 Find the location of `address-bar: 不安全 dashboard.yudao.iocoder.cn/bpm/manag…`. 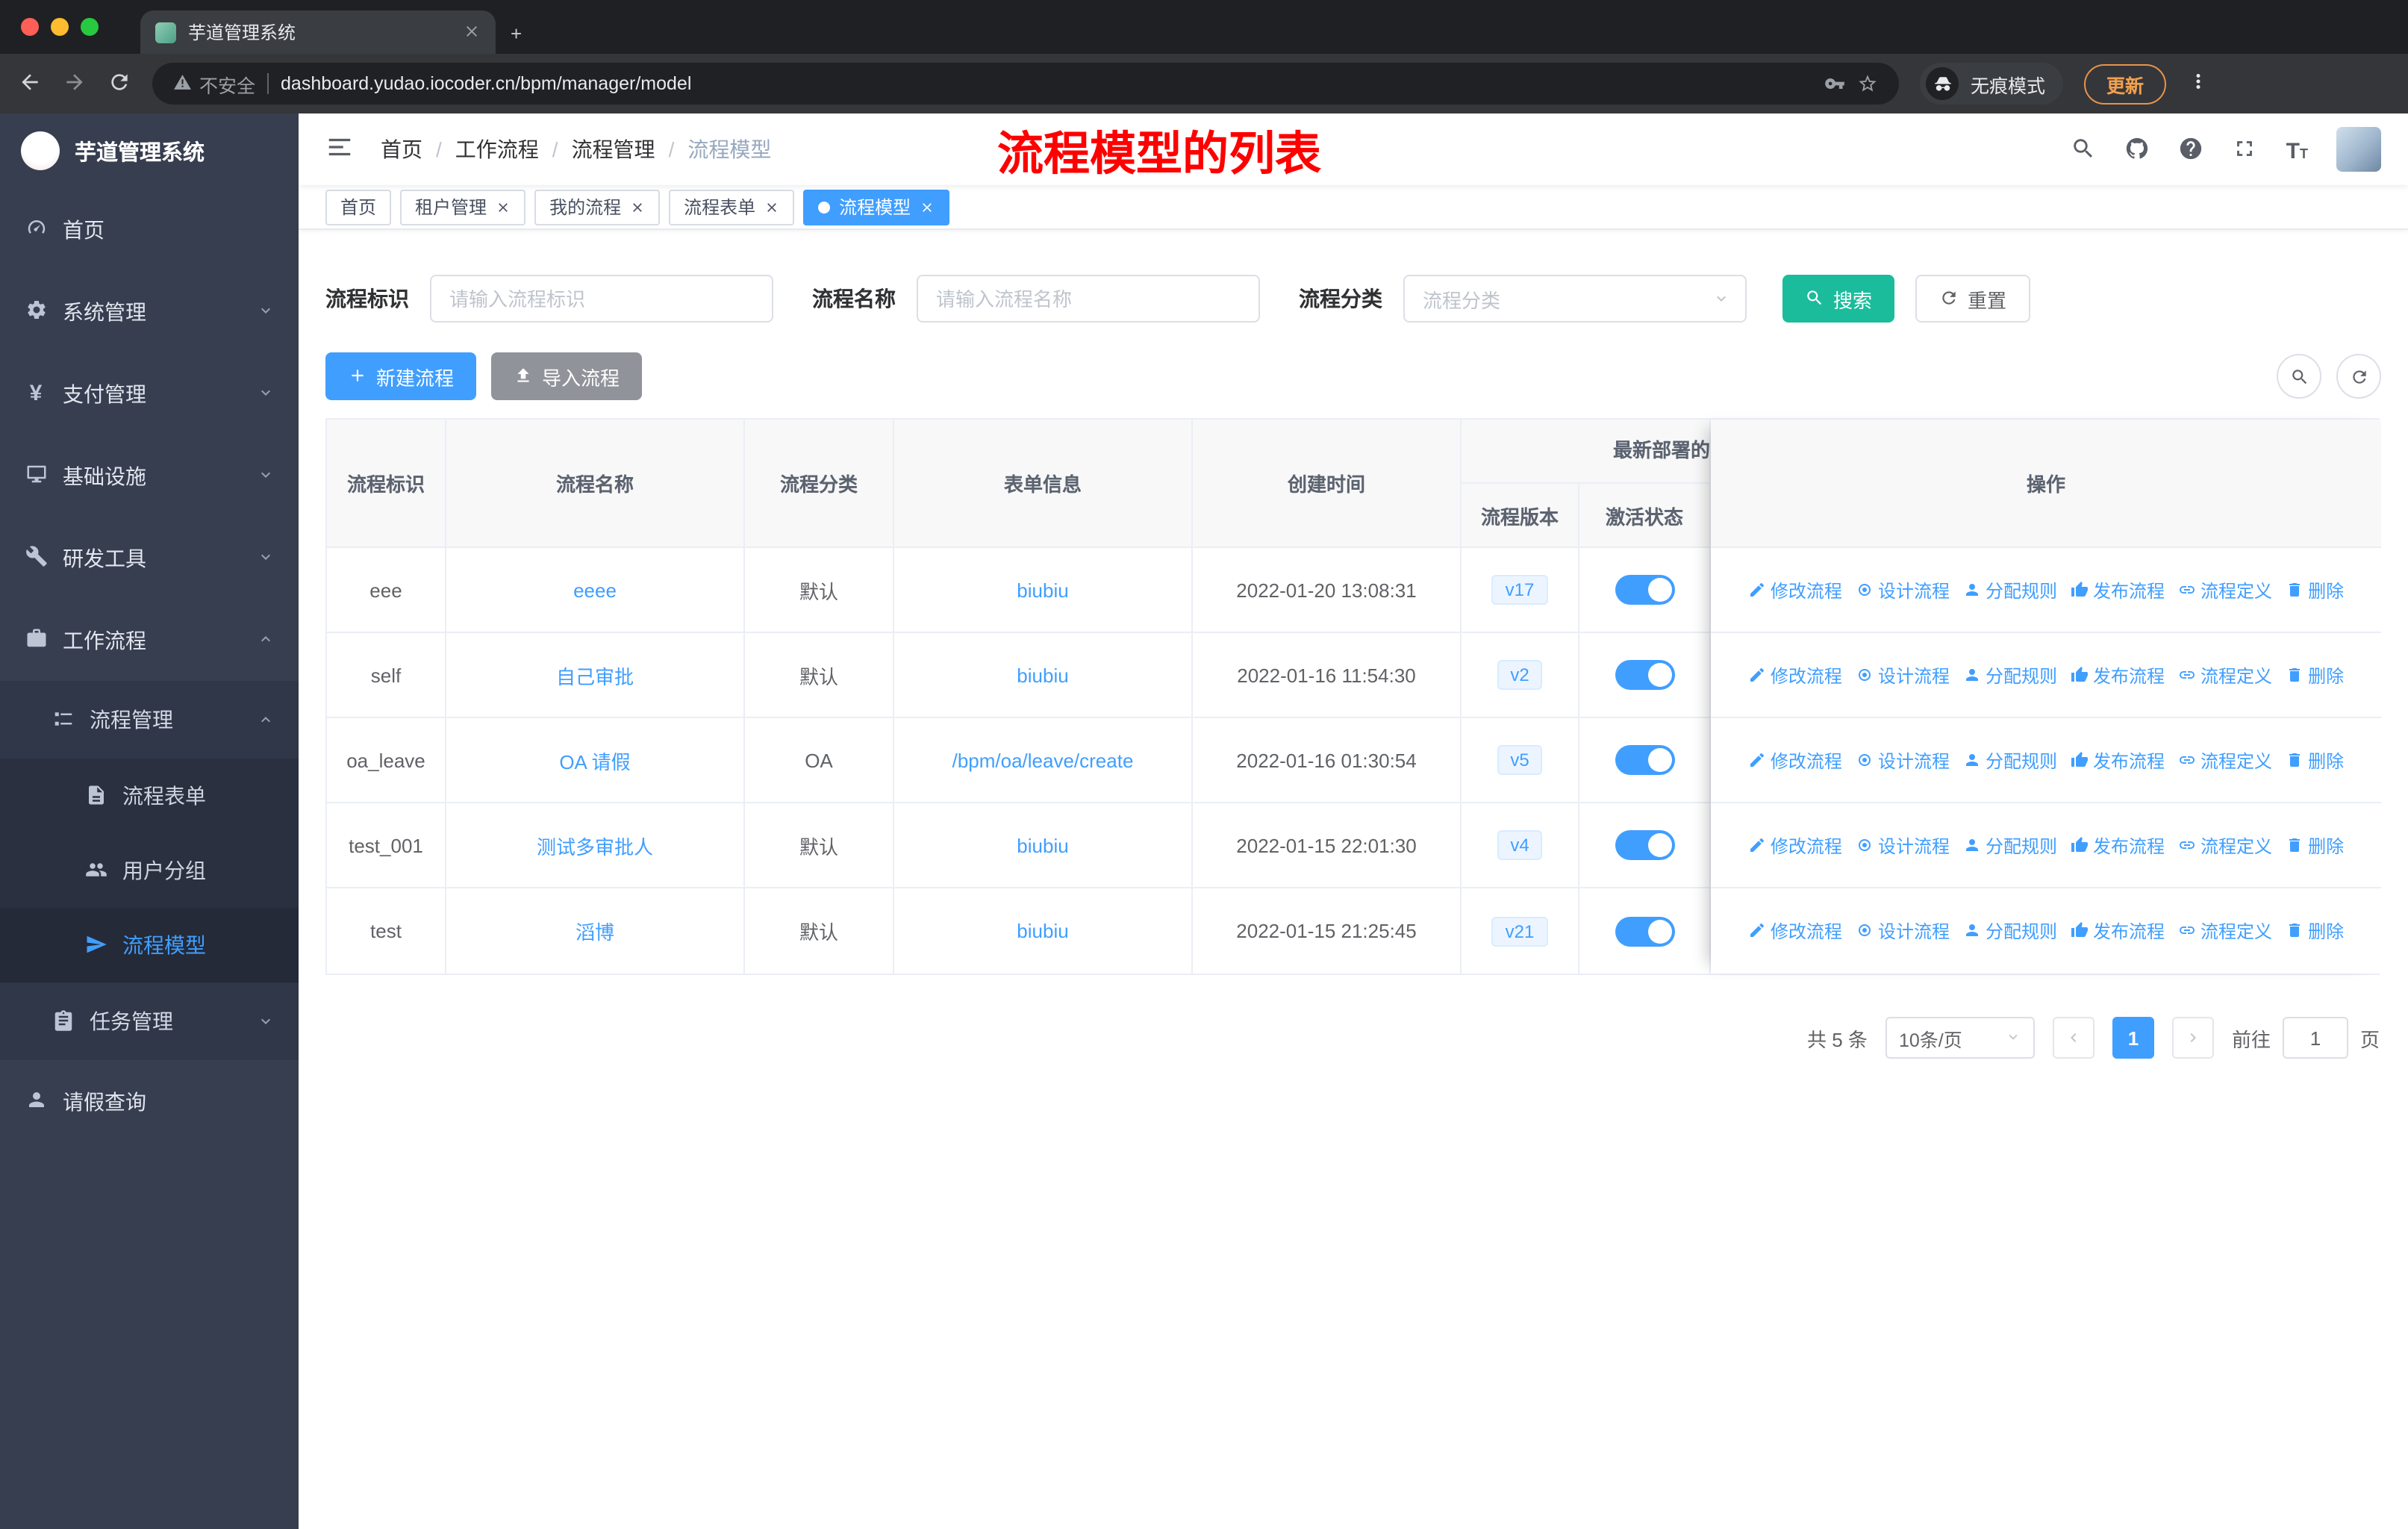

address-bar: 不安全 dashboard.yudao.iocoder.cn/bpm/manag… is located at coordinates (1025, 84).